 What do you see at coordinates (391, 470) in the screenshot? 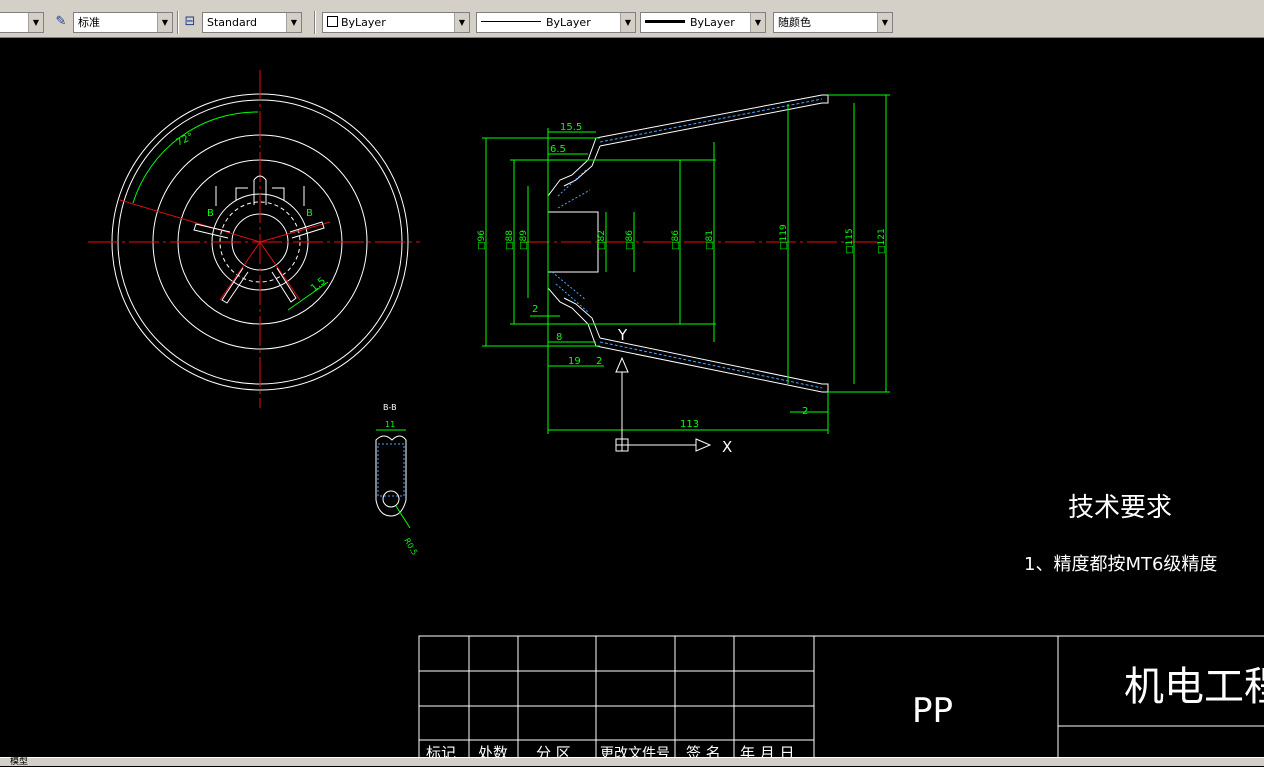
I see `section-hatch-fill` at bounding box center [391, 470].